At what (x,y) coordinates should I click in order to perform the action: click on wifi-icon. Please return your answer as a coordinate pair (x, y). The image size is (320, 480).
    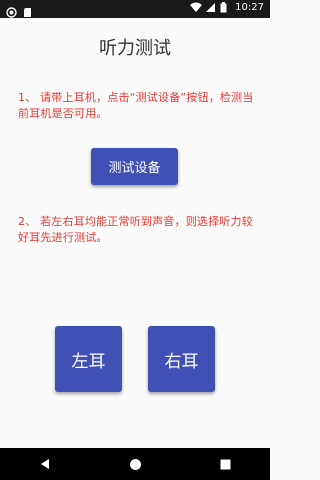
    Looking at the image, I should click on (196, 7).